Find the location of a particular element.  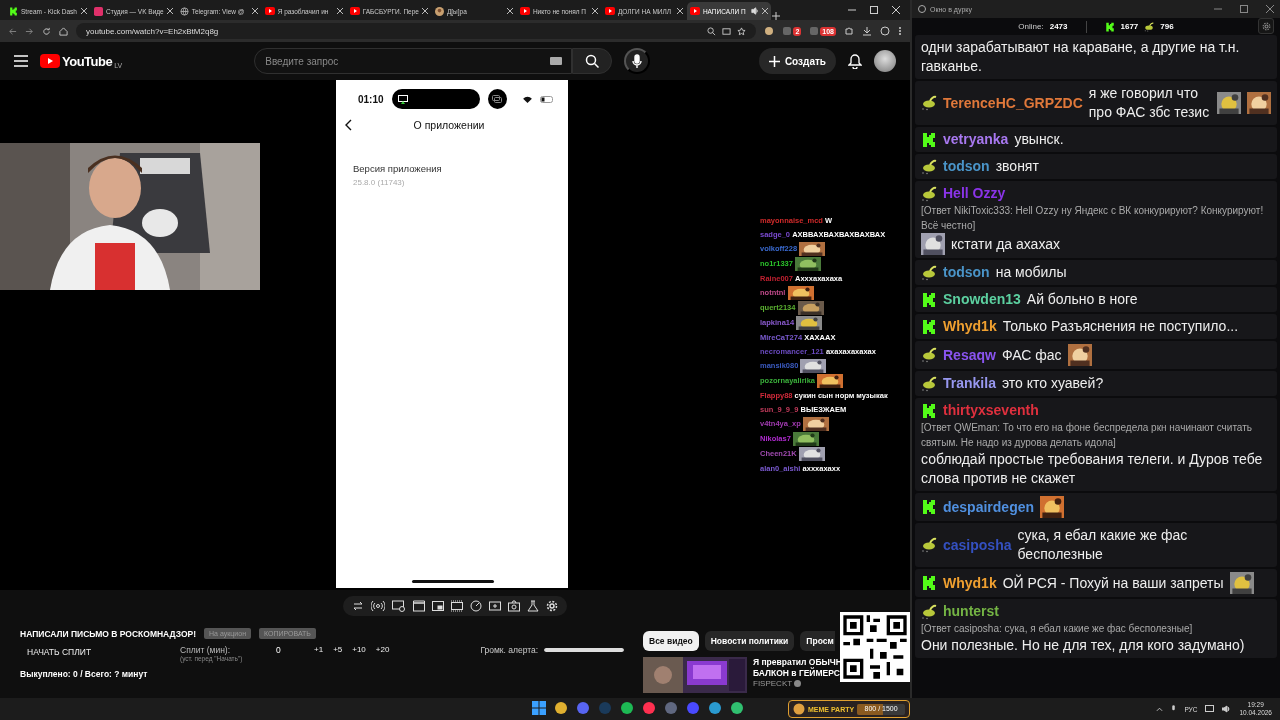

loop-icon is located at coordinates (358, 606).